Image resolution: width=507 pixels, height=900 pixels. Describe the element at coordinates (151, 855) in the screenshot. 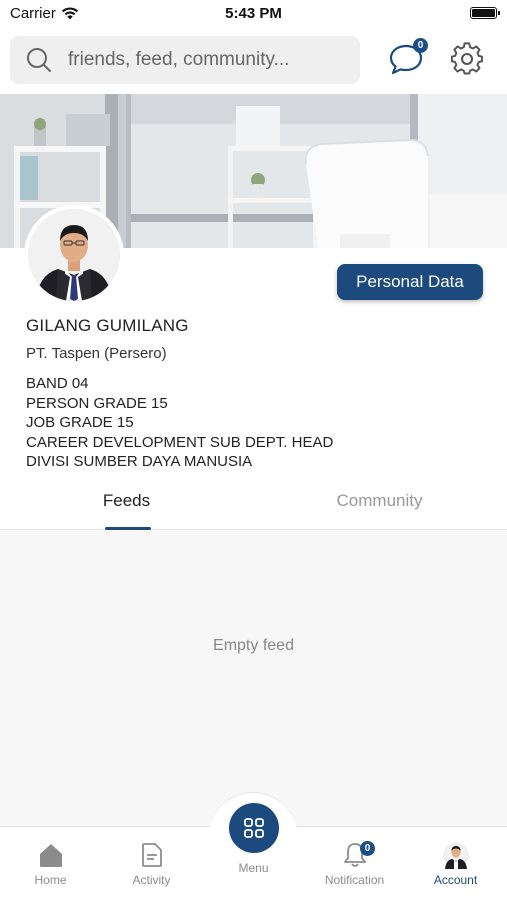

I see `document-icon` at that location.